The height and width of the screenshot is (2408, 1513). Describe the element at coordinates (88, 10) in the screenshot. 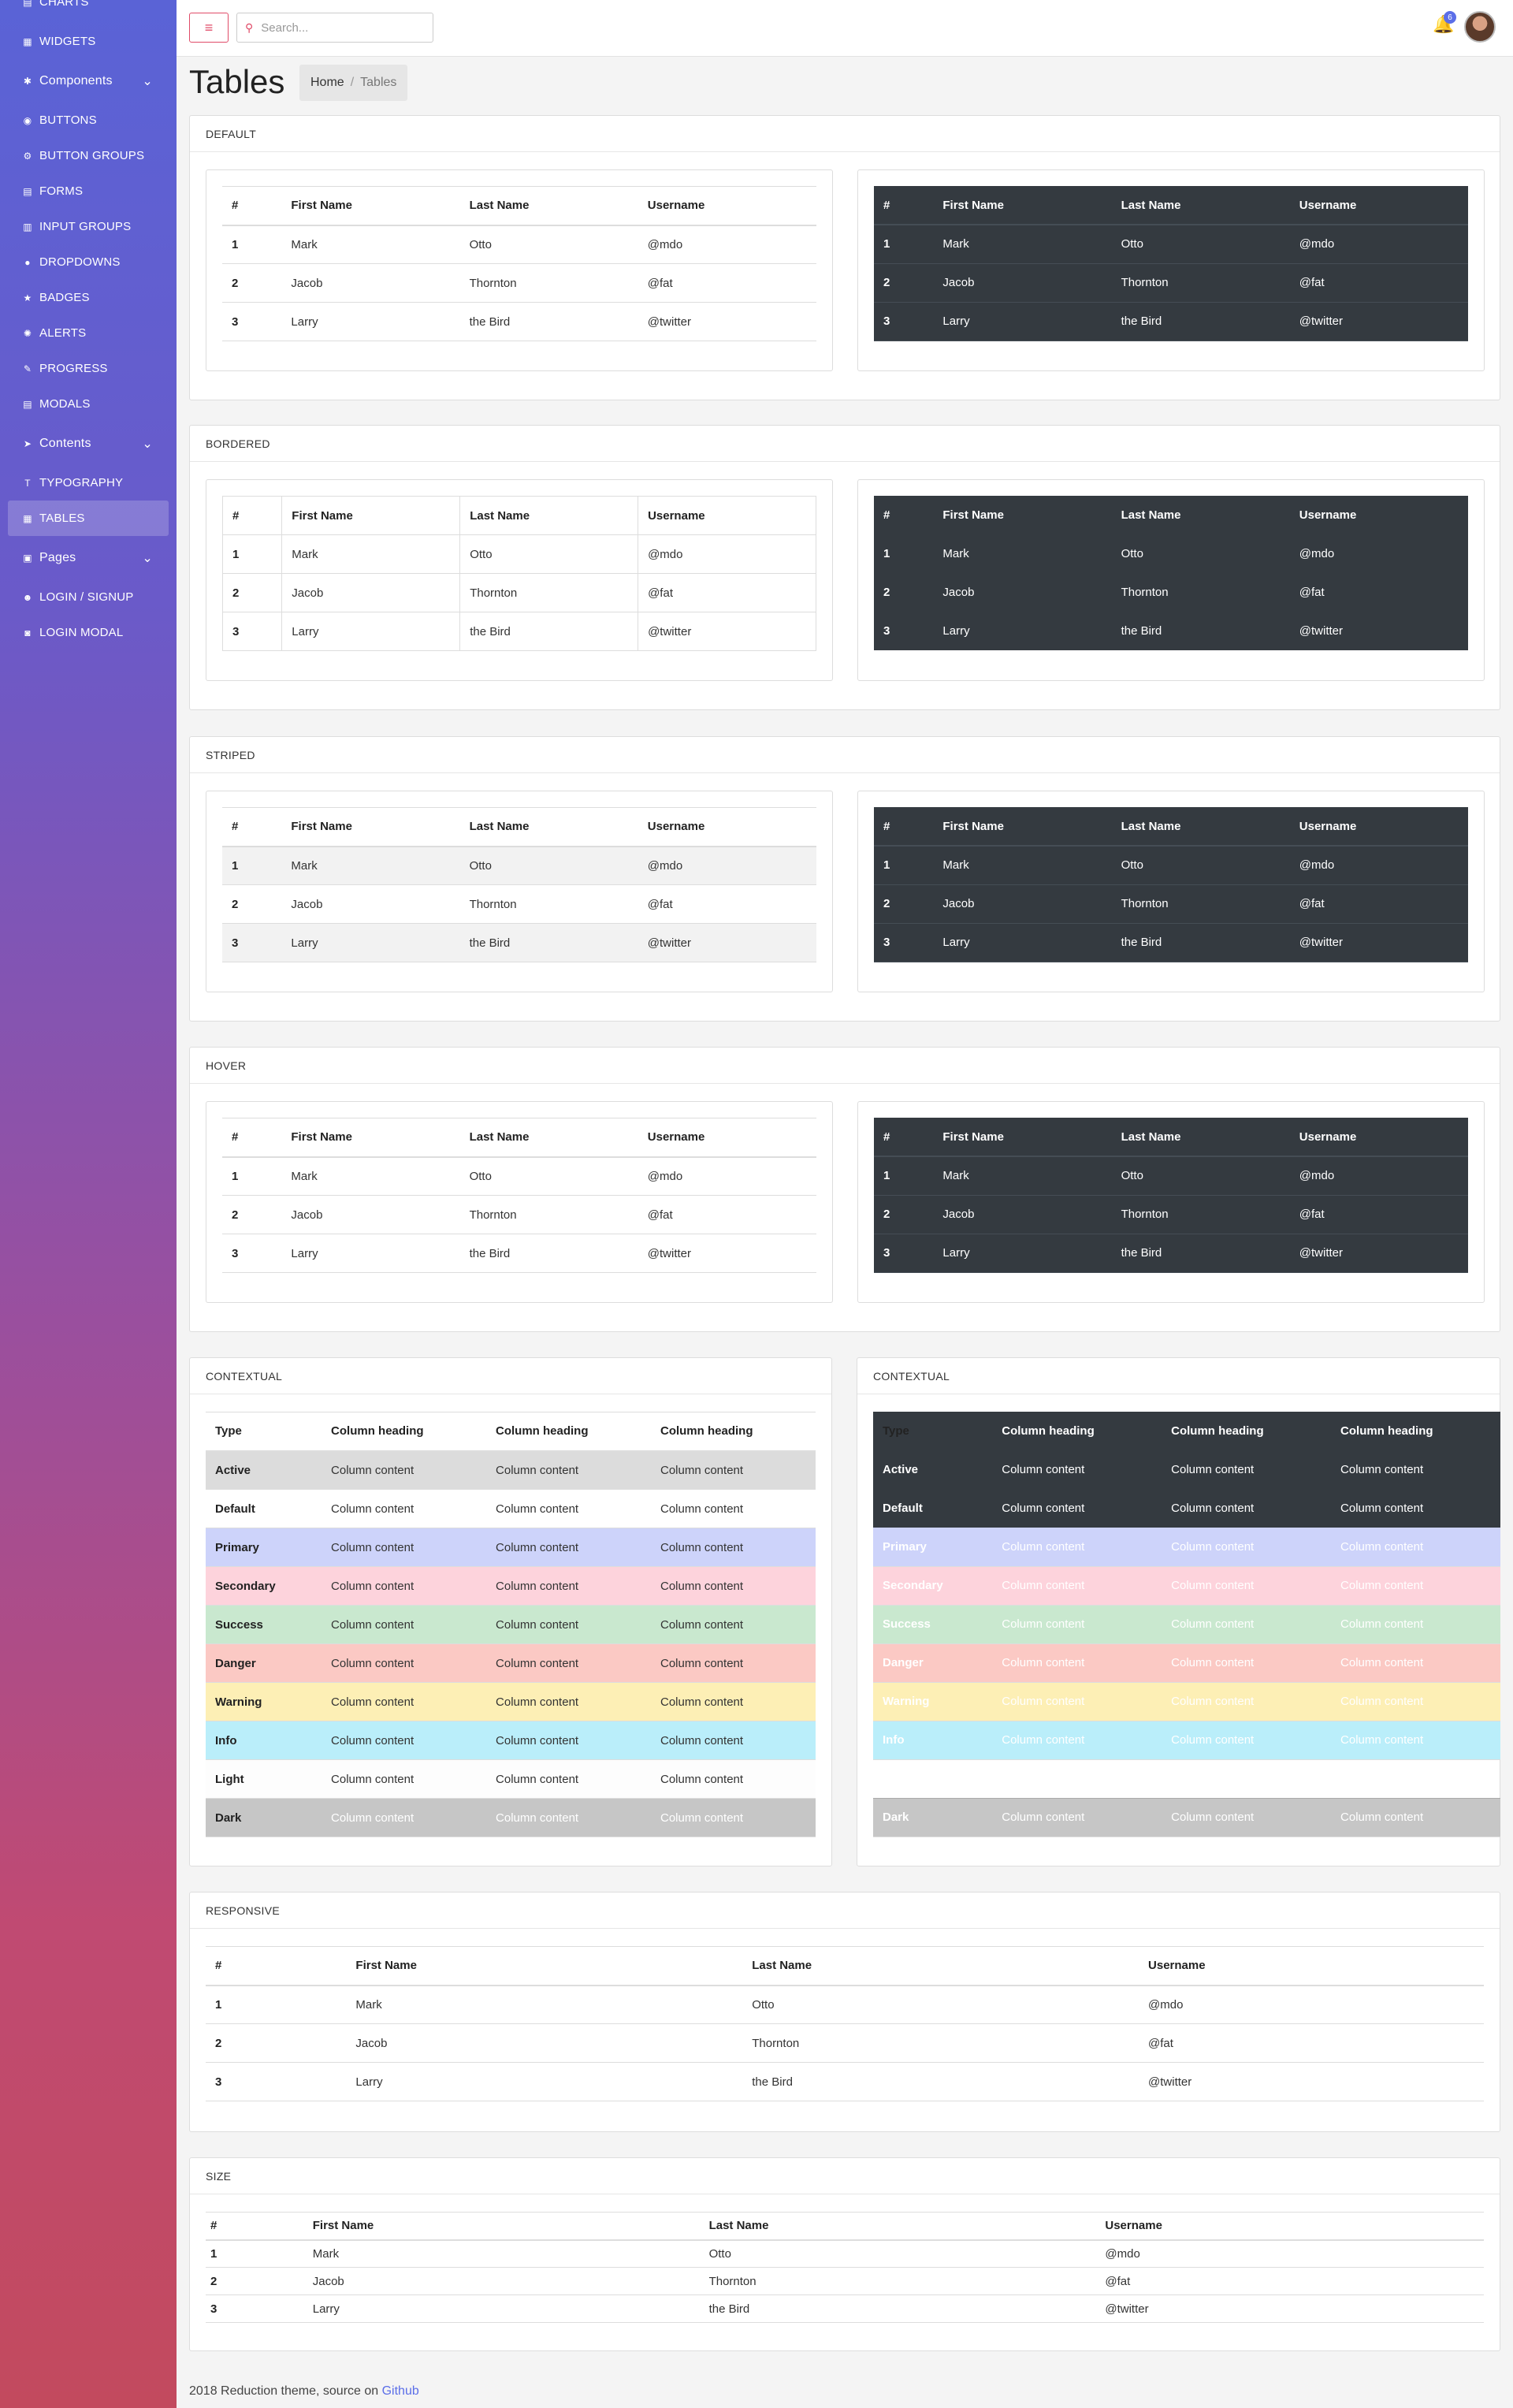

I see `sidebar-item-chart: ▤ CHARTS` at that location.